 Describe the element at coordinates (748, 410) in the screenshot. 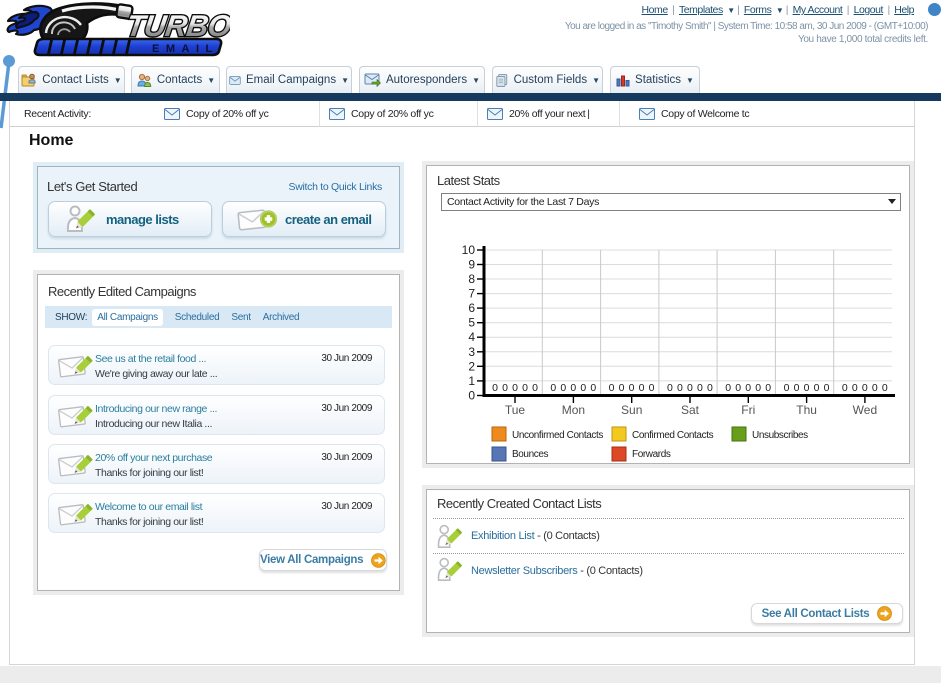

I see `svg-text: Fri` at that location.